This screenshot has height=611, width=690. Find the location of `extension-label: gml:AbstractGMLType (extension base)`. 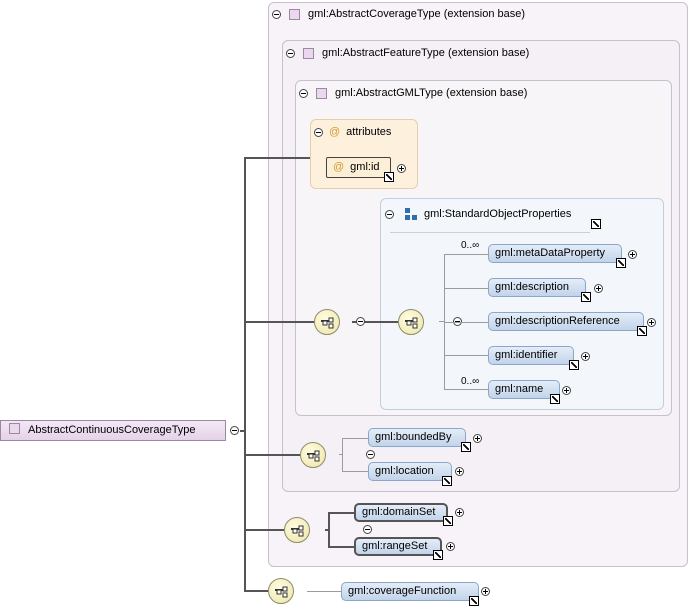

extension-label: gml:AbstractGMLType (extension base) is located at coordinates (431, 93).